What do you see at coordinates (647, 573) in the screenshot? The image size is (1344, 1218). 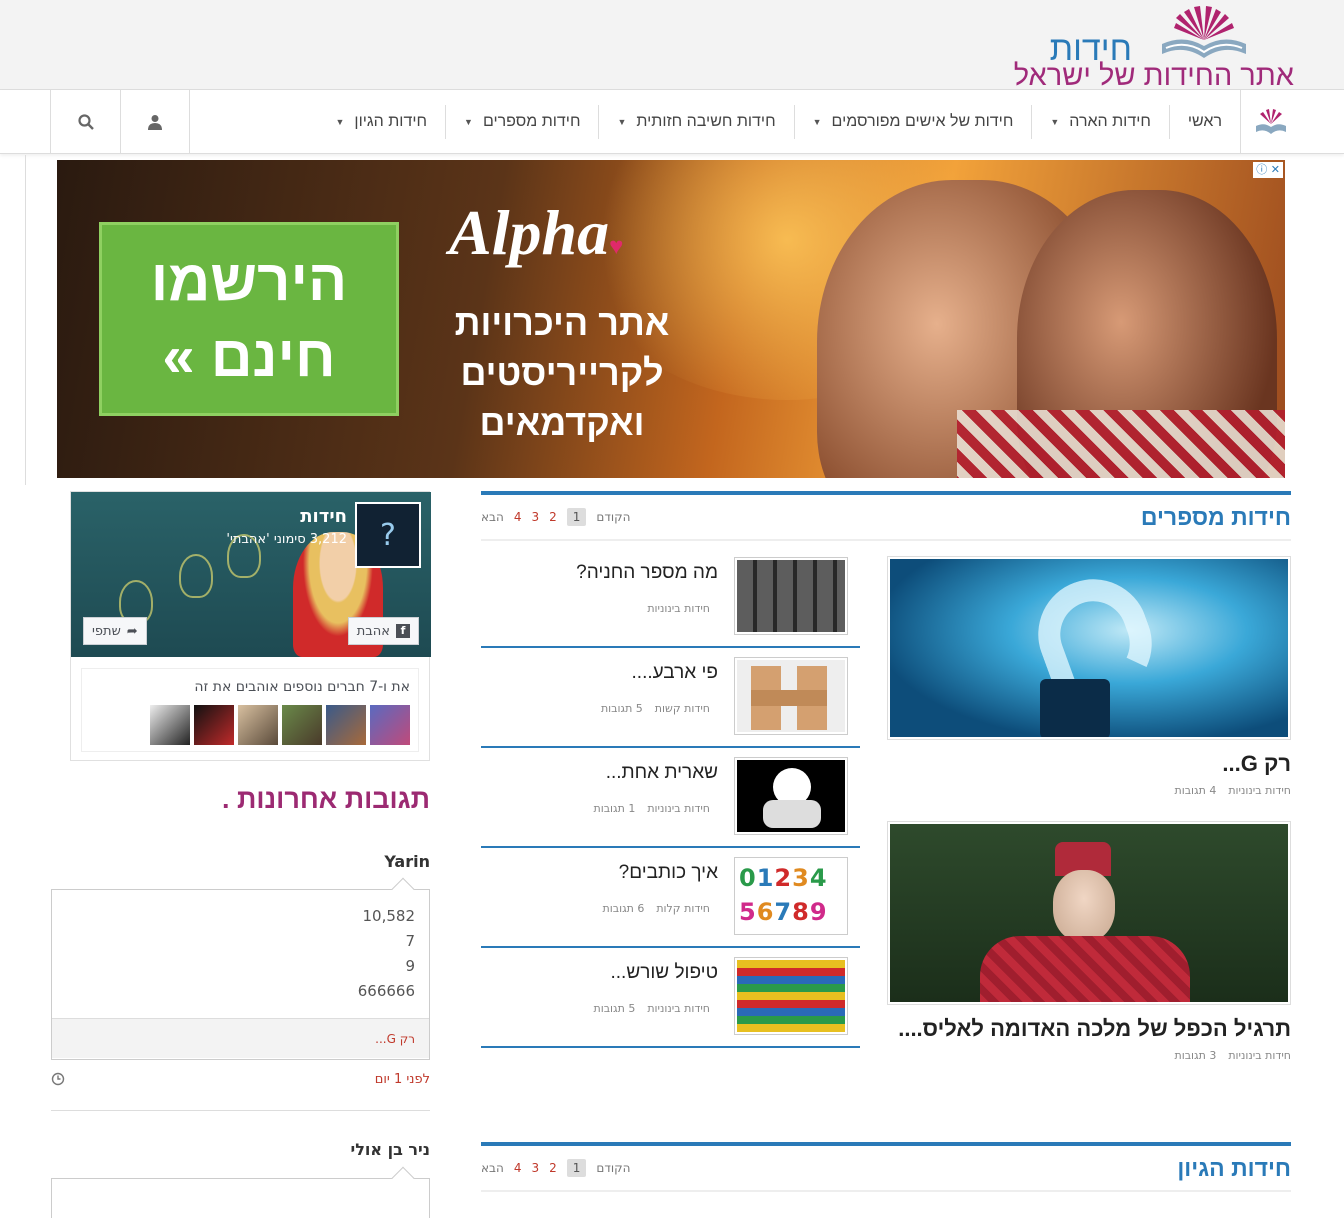 I see `post-title: מה מספר החניה?` at bounding box center [647, 573].